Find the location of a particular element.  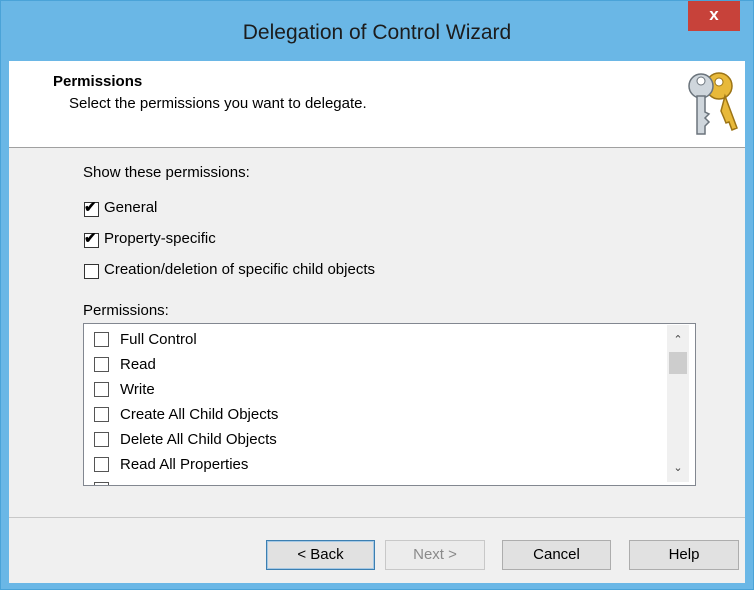

permission-label: Write is located at coordinates (137, 389).